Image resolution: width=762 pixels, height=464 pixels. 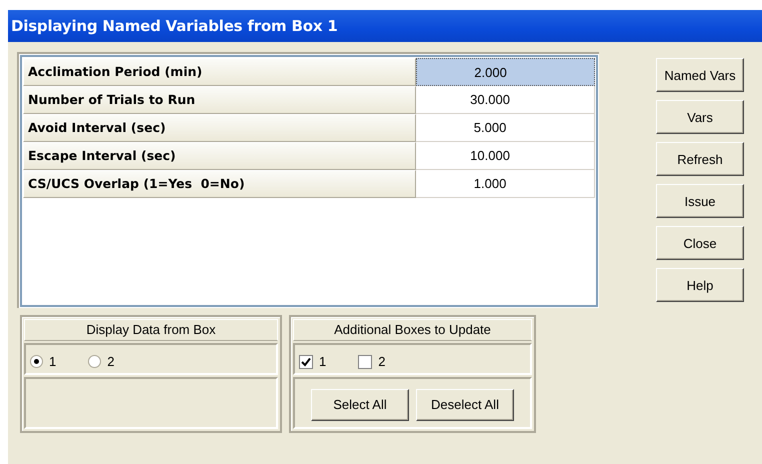 I want to click on variable-value: 2.000, so click(x=505, y=72).